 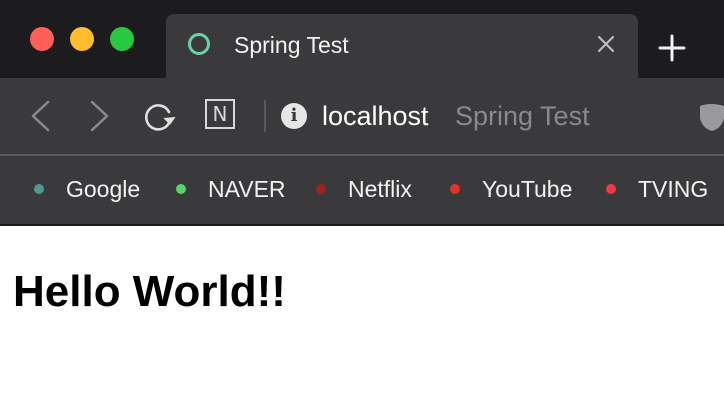 I want to click on tab-title: Spring Test, so click(x=291, y=45).